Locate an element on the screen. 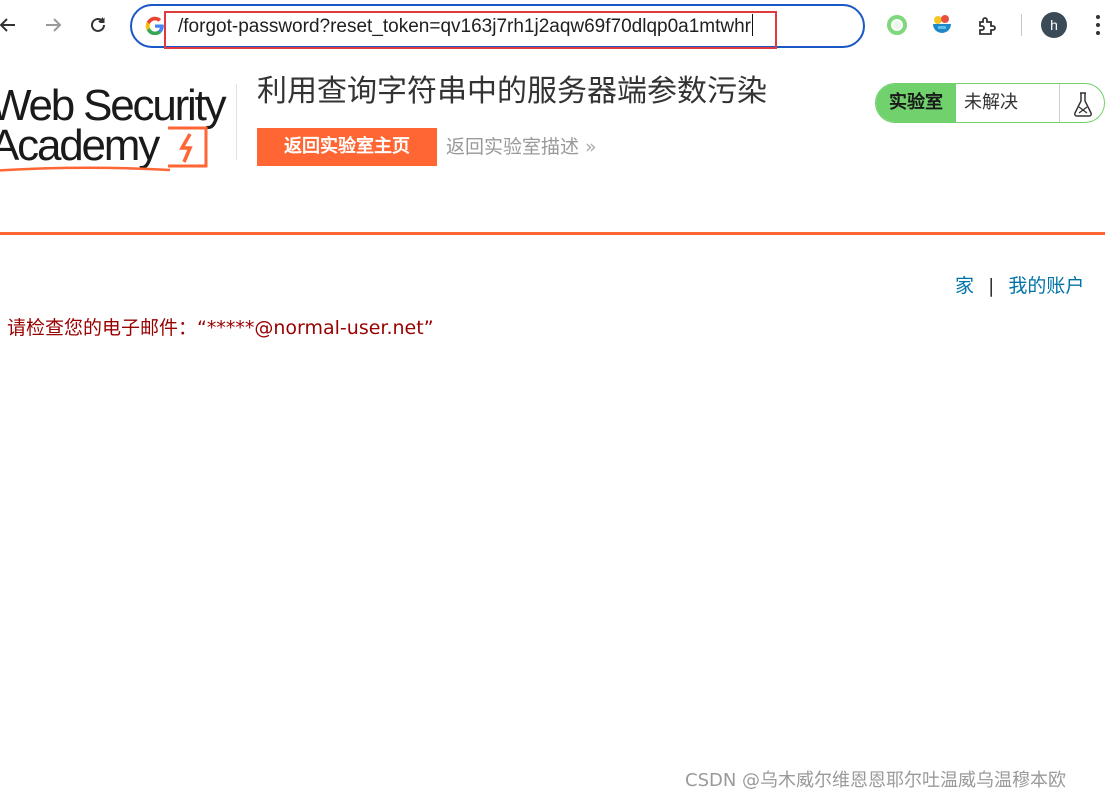 The width and height of the screenshot is (1112, 800). account-navigation: 家 | 我的账户 is located at coordinates (1019, 286).